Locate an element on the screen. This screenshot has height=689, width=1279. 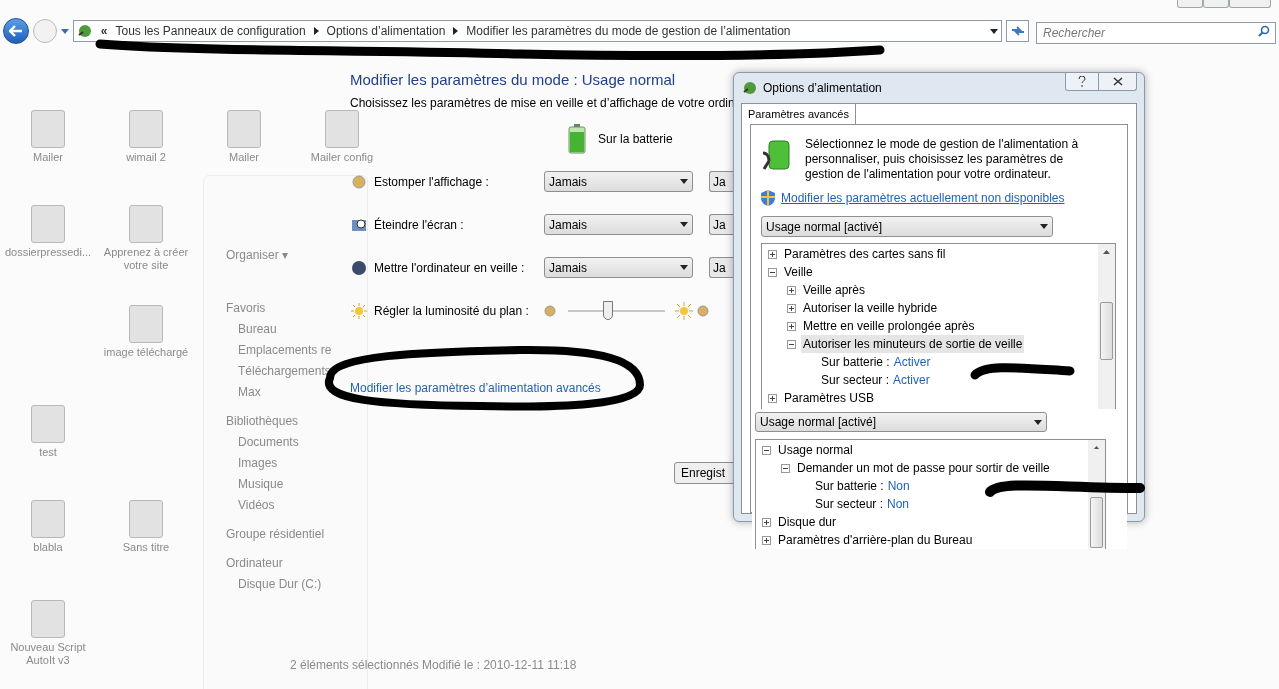
save-button: Enregist is located at coordinates (703, 473).